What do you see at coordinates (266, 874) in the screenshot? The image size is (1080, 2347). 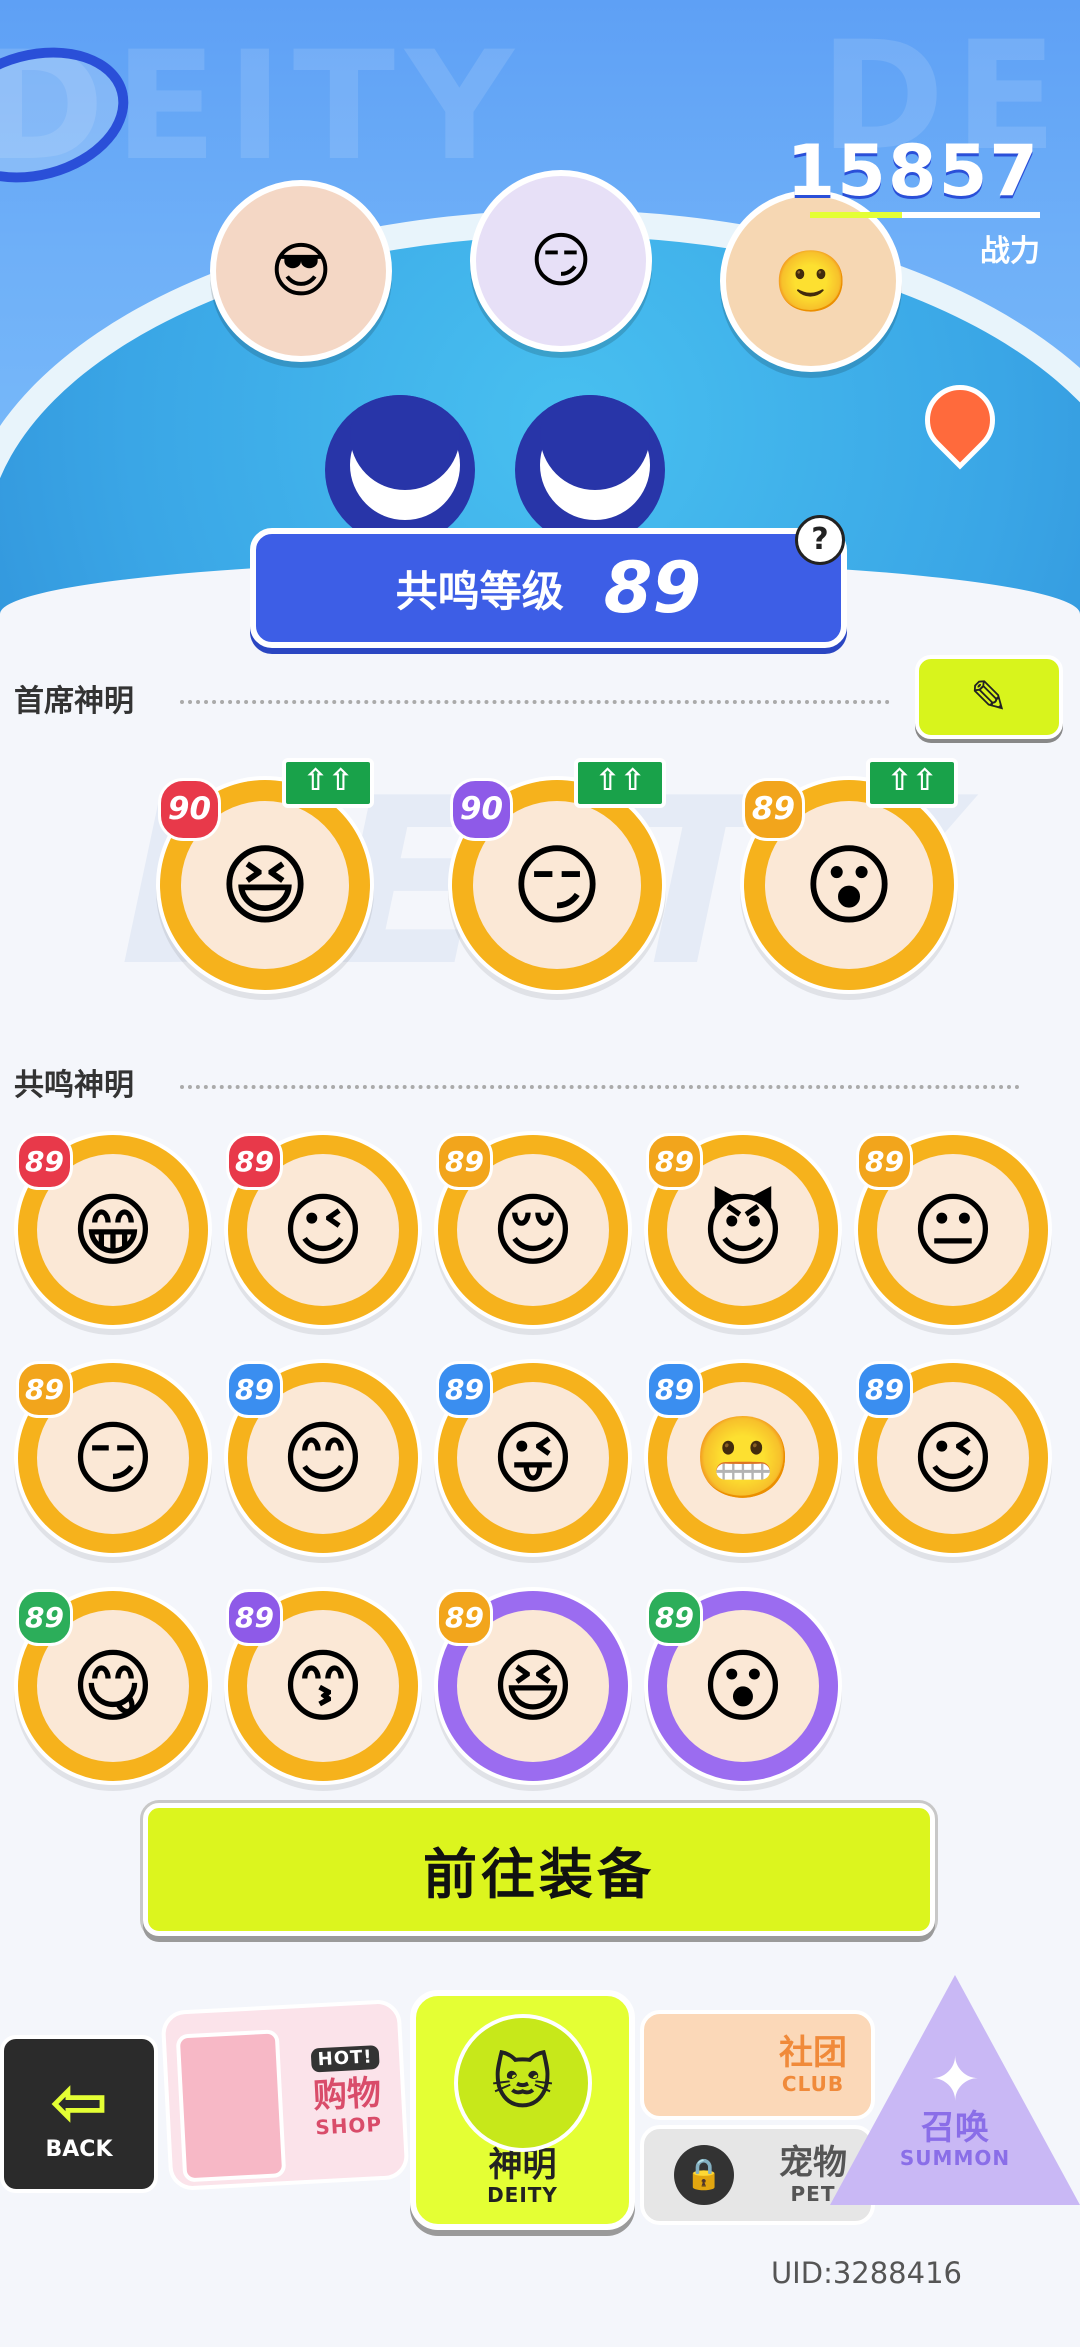 I see `chief-deity-card: 😆 90 ⇧⇧` at bounding box center [266, 874].